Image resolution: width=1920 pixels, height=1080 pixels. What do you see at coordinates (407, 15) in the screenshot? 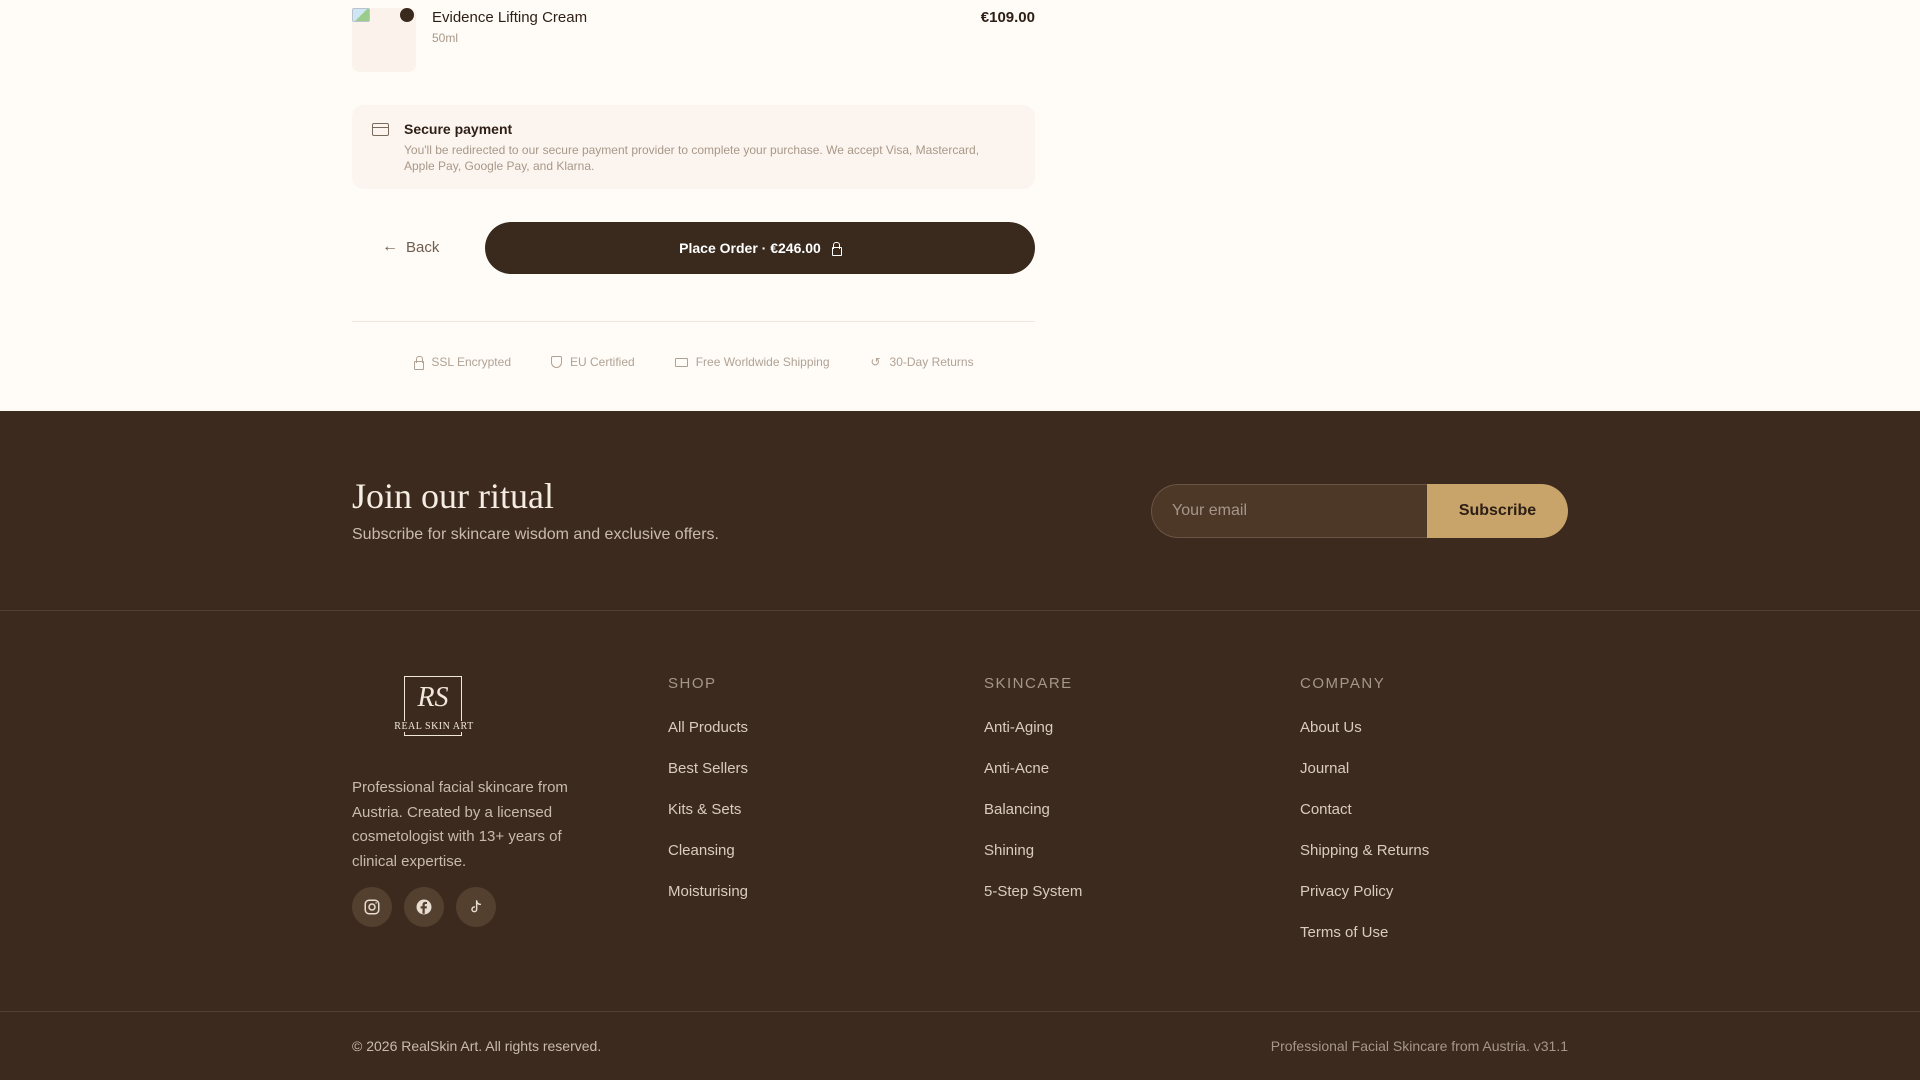
I see `quantity-badge` at bounding box center [407, 15].